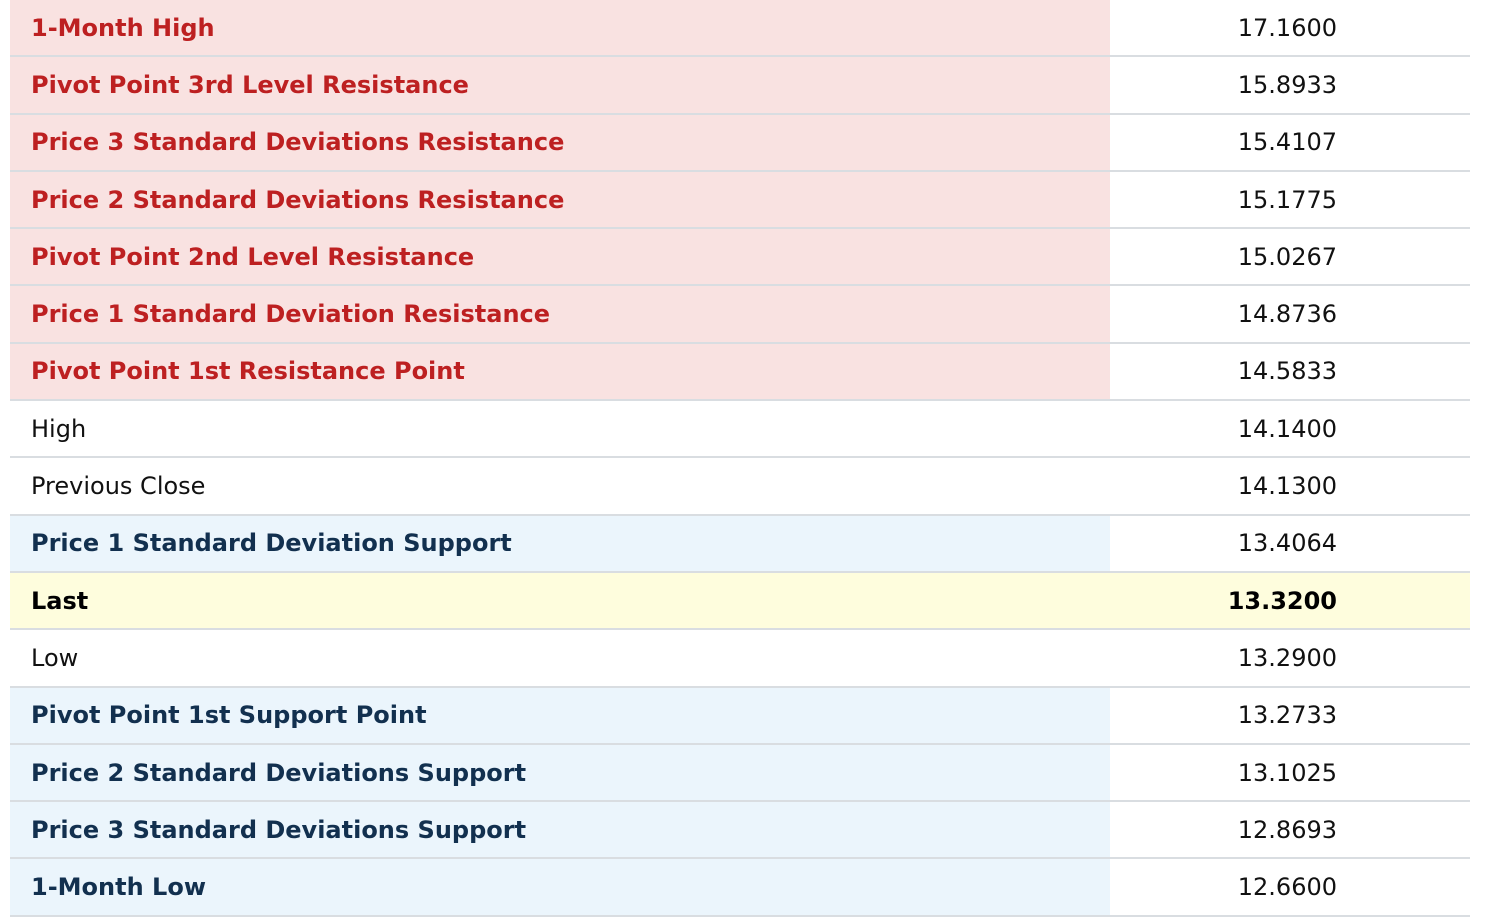 The width and height of the screenshot is (1488, 917). What do you see at coordinates (1290, 199) in the screenshot?
I see `row-value: 15.1775` at bounding box center [1290, 199].